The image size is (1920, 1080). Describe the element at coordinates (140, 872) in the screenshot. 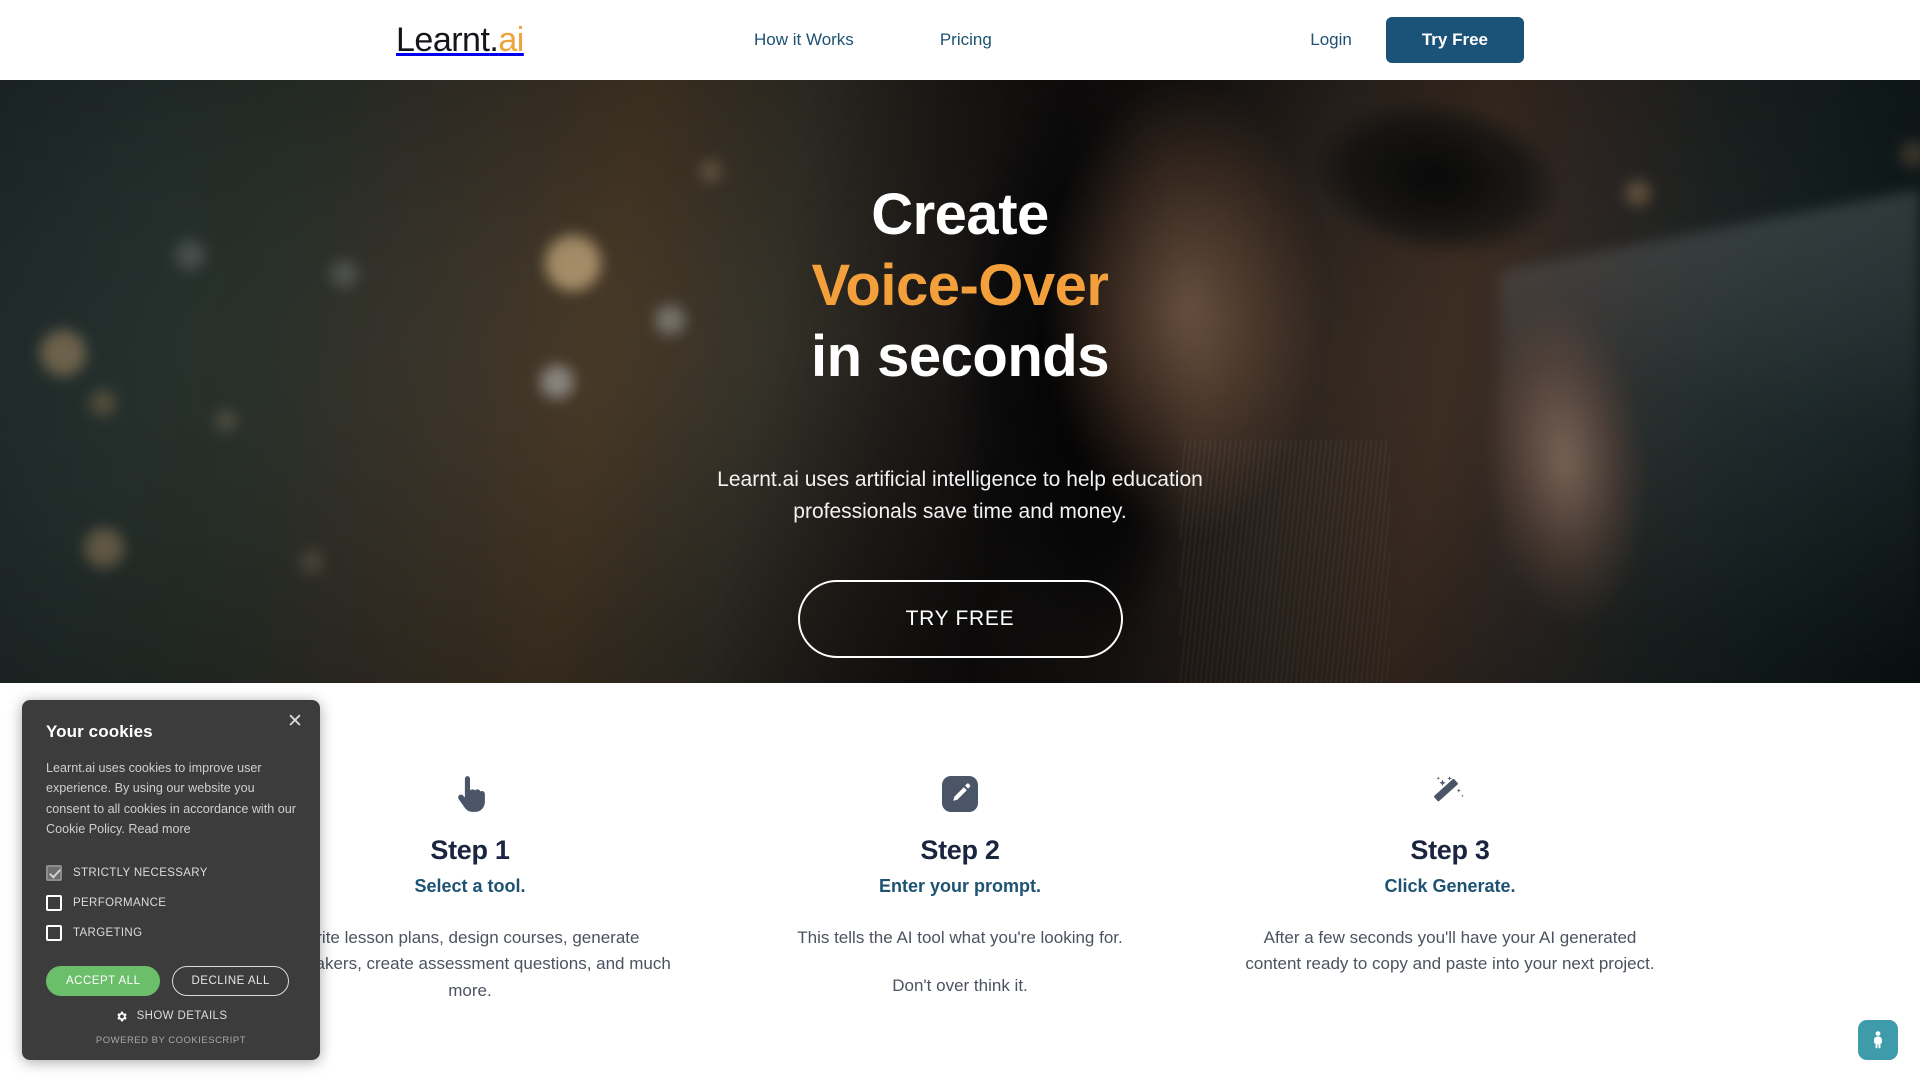

I see `cookie-option-label: STRICTLY NECESSARY` at that location.